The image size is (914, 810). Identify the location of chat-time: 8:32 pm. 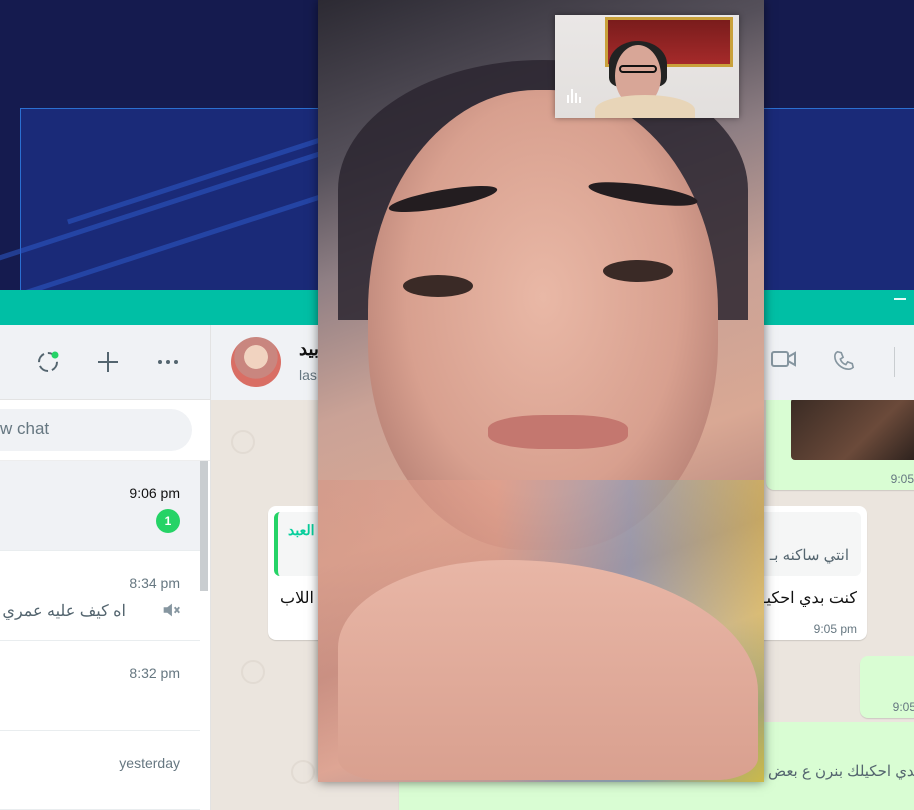
(154, 673).